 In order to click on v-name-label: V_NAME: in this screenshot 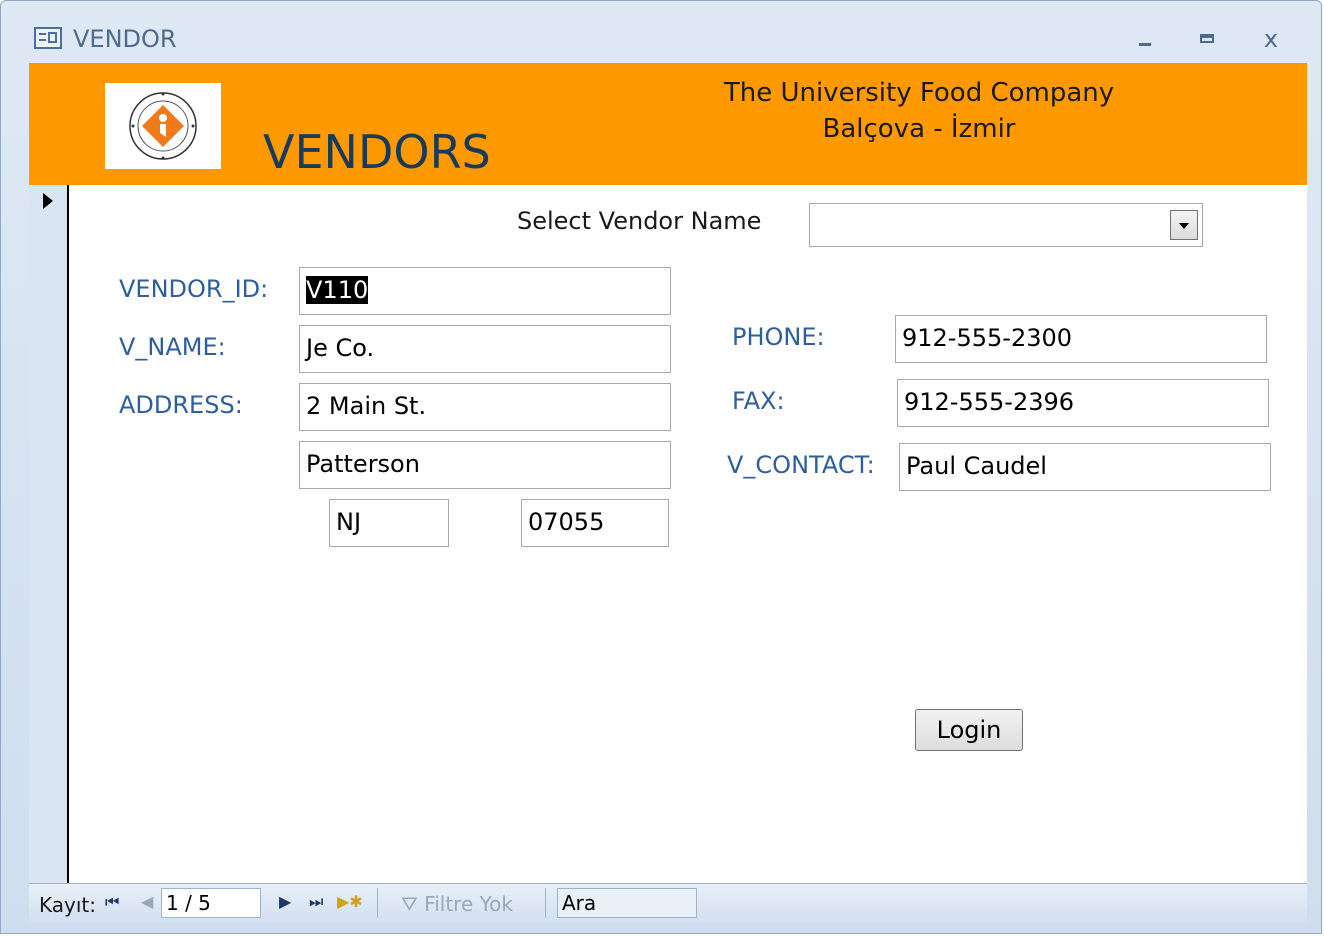, I will do `click(172, 347)`.